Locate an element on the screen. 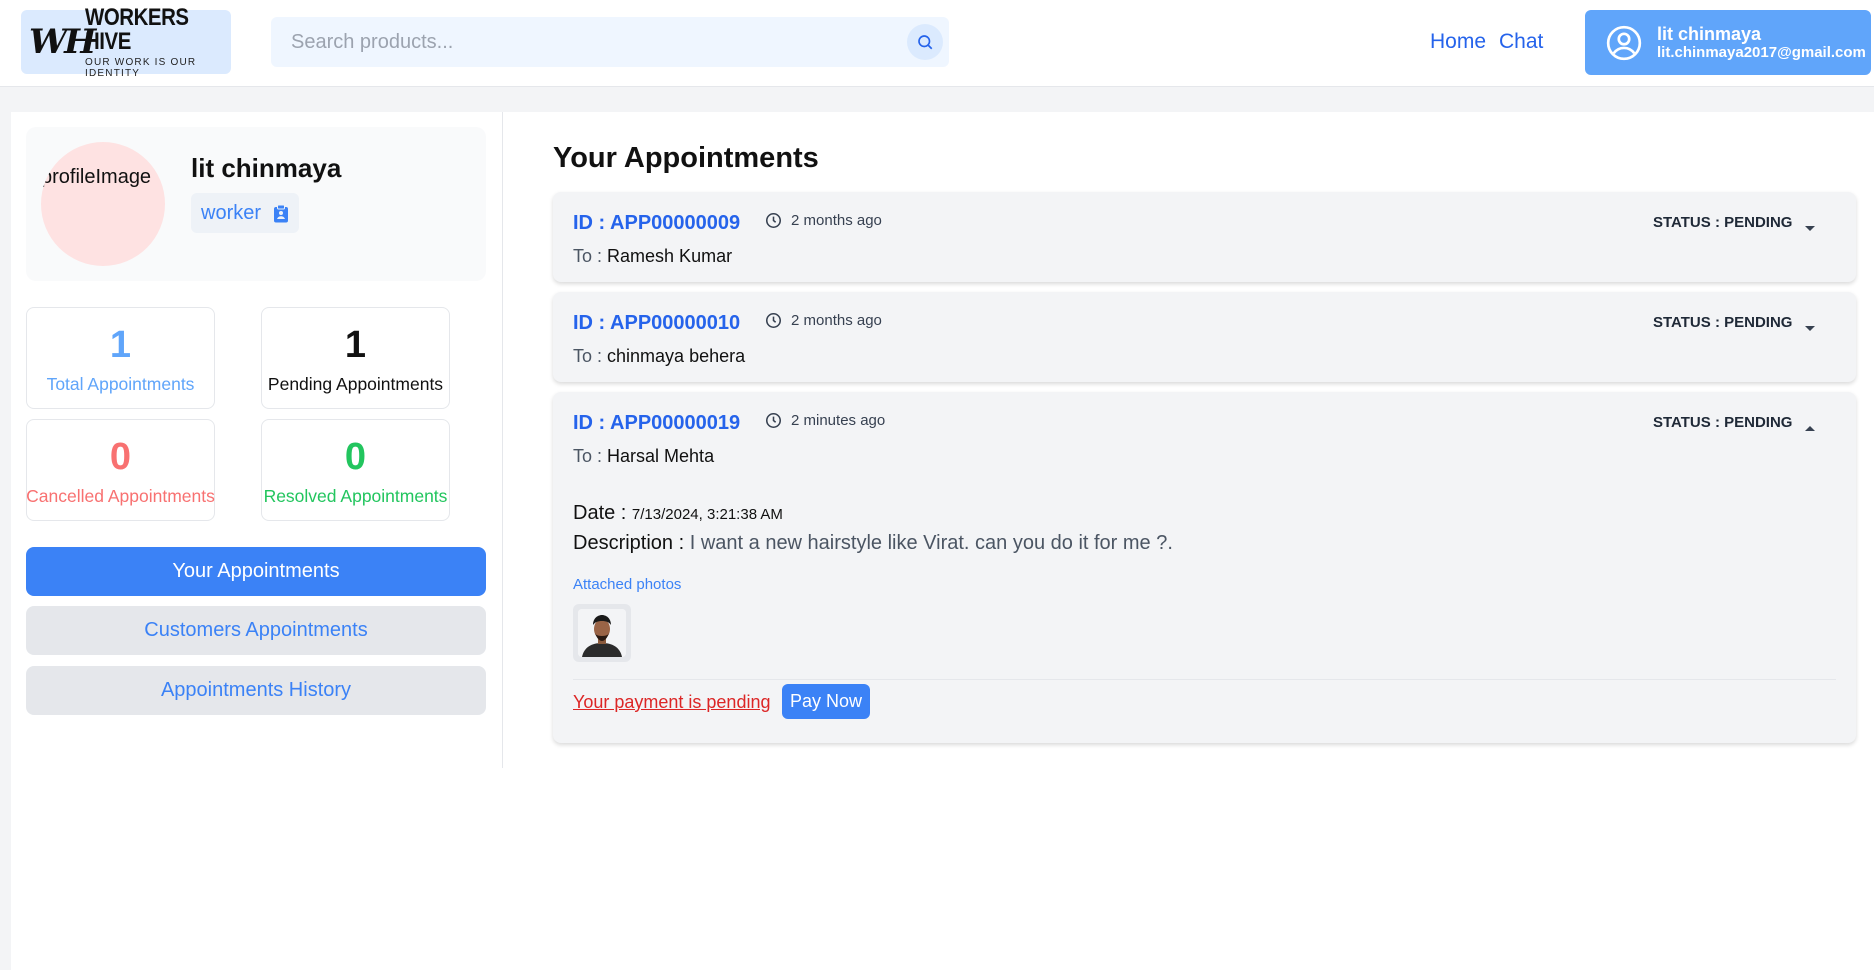  logo-title: WORKERS HIVE is located at coordinates (137, 29).